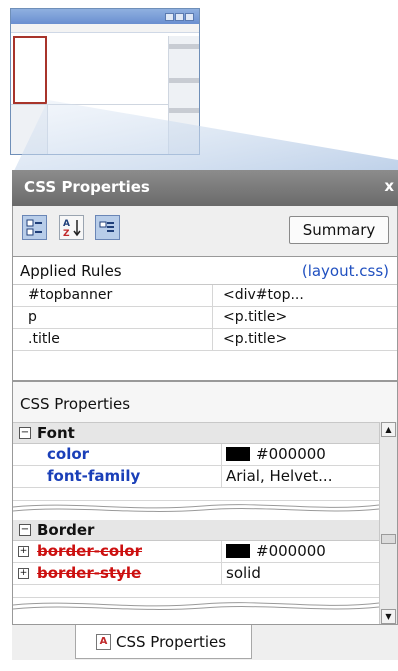 The image size is (398, 671). I want to click on scroll-down-icon: ▼, so click(388, 616).